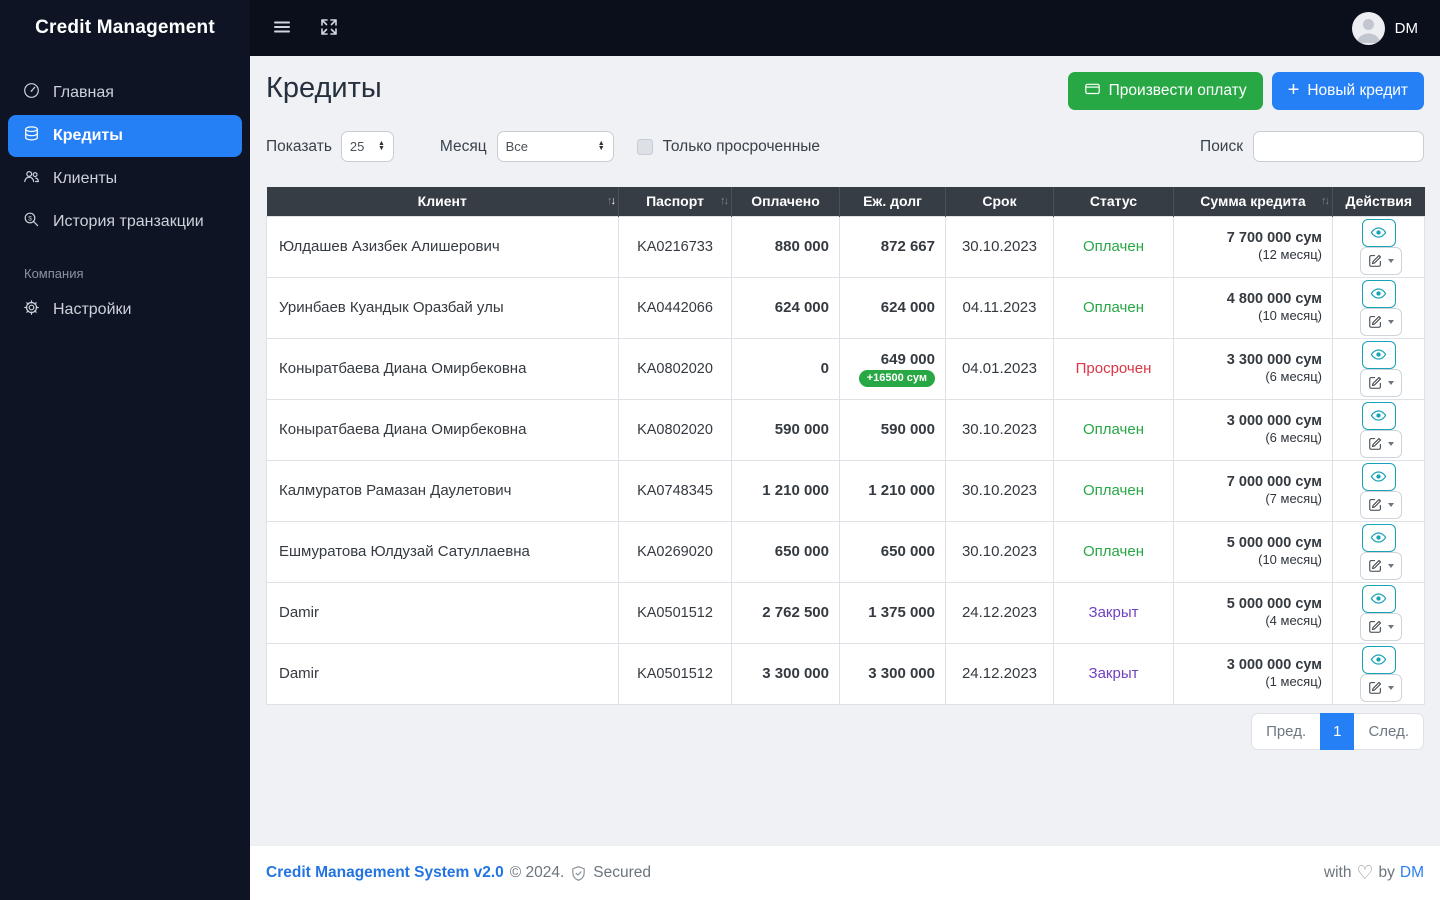 Image resolution: width=1440 pixels, height=900 pixels. I want to click on column-header-1: Паспорт ↑↓, so click(675, 201).